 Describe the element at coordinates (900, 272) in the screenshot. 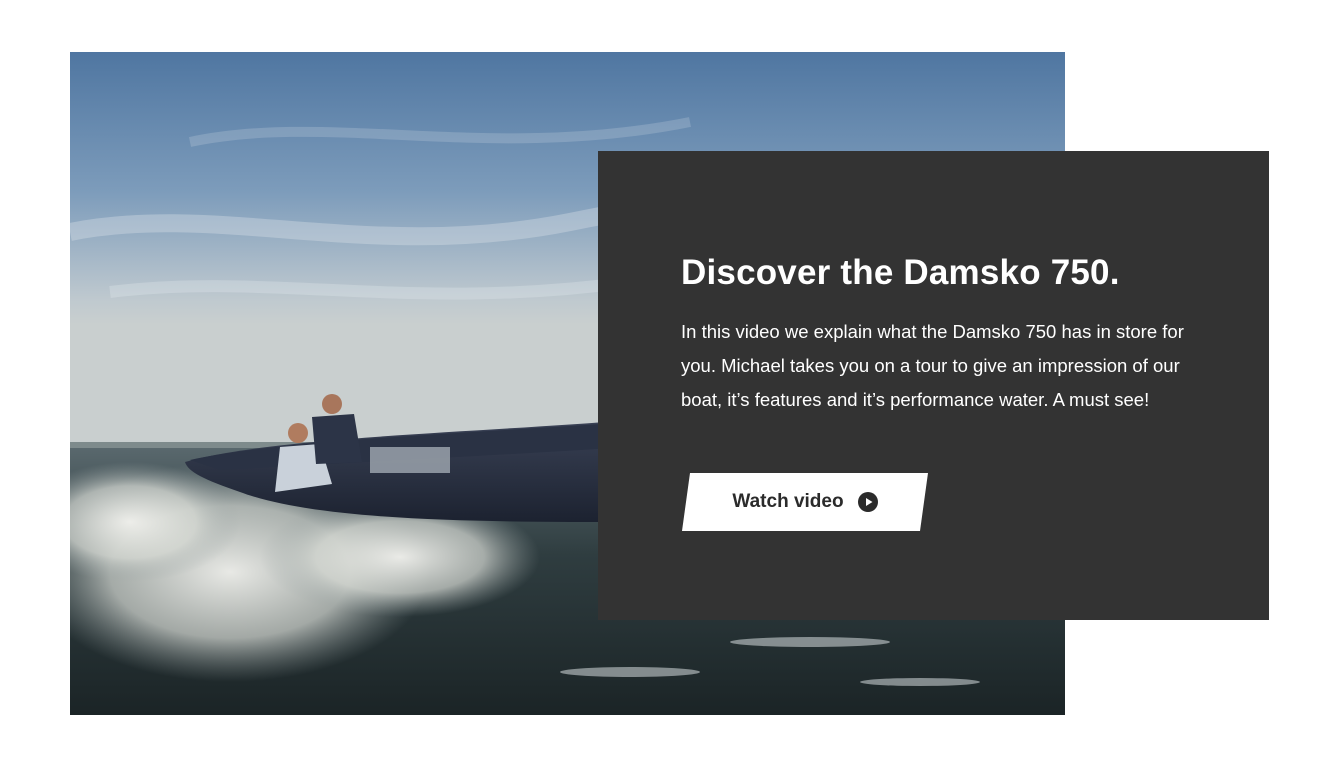

I see `card-title: Discover the Damsko 750.` at that location.